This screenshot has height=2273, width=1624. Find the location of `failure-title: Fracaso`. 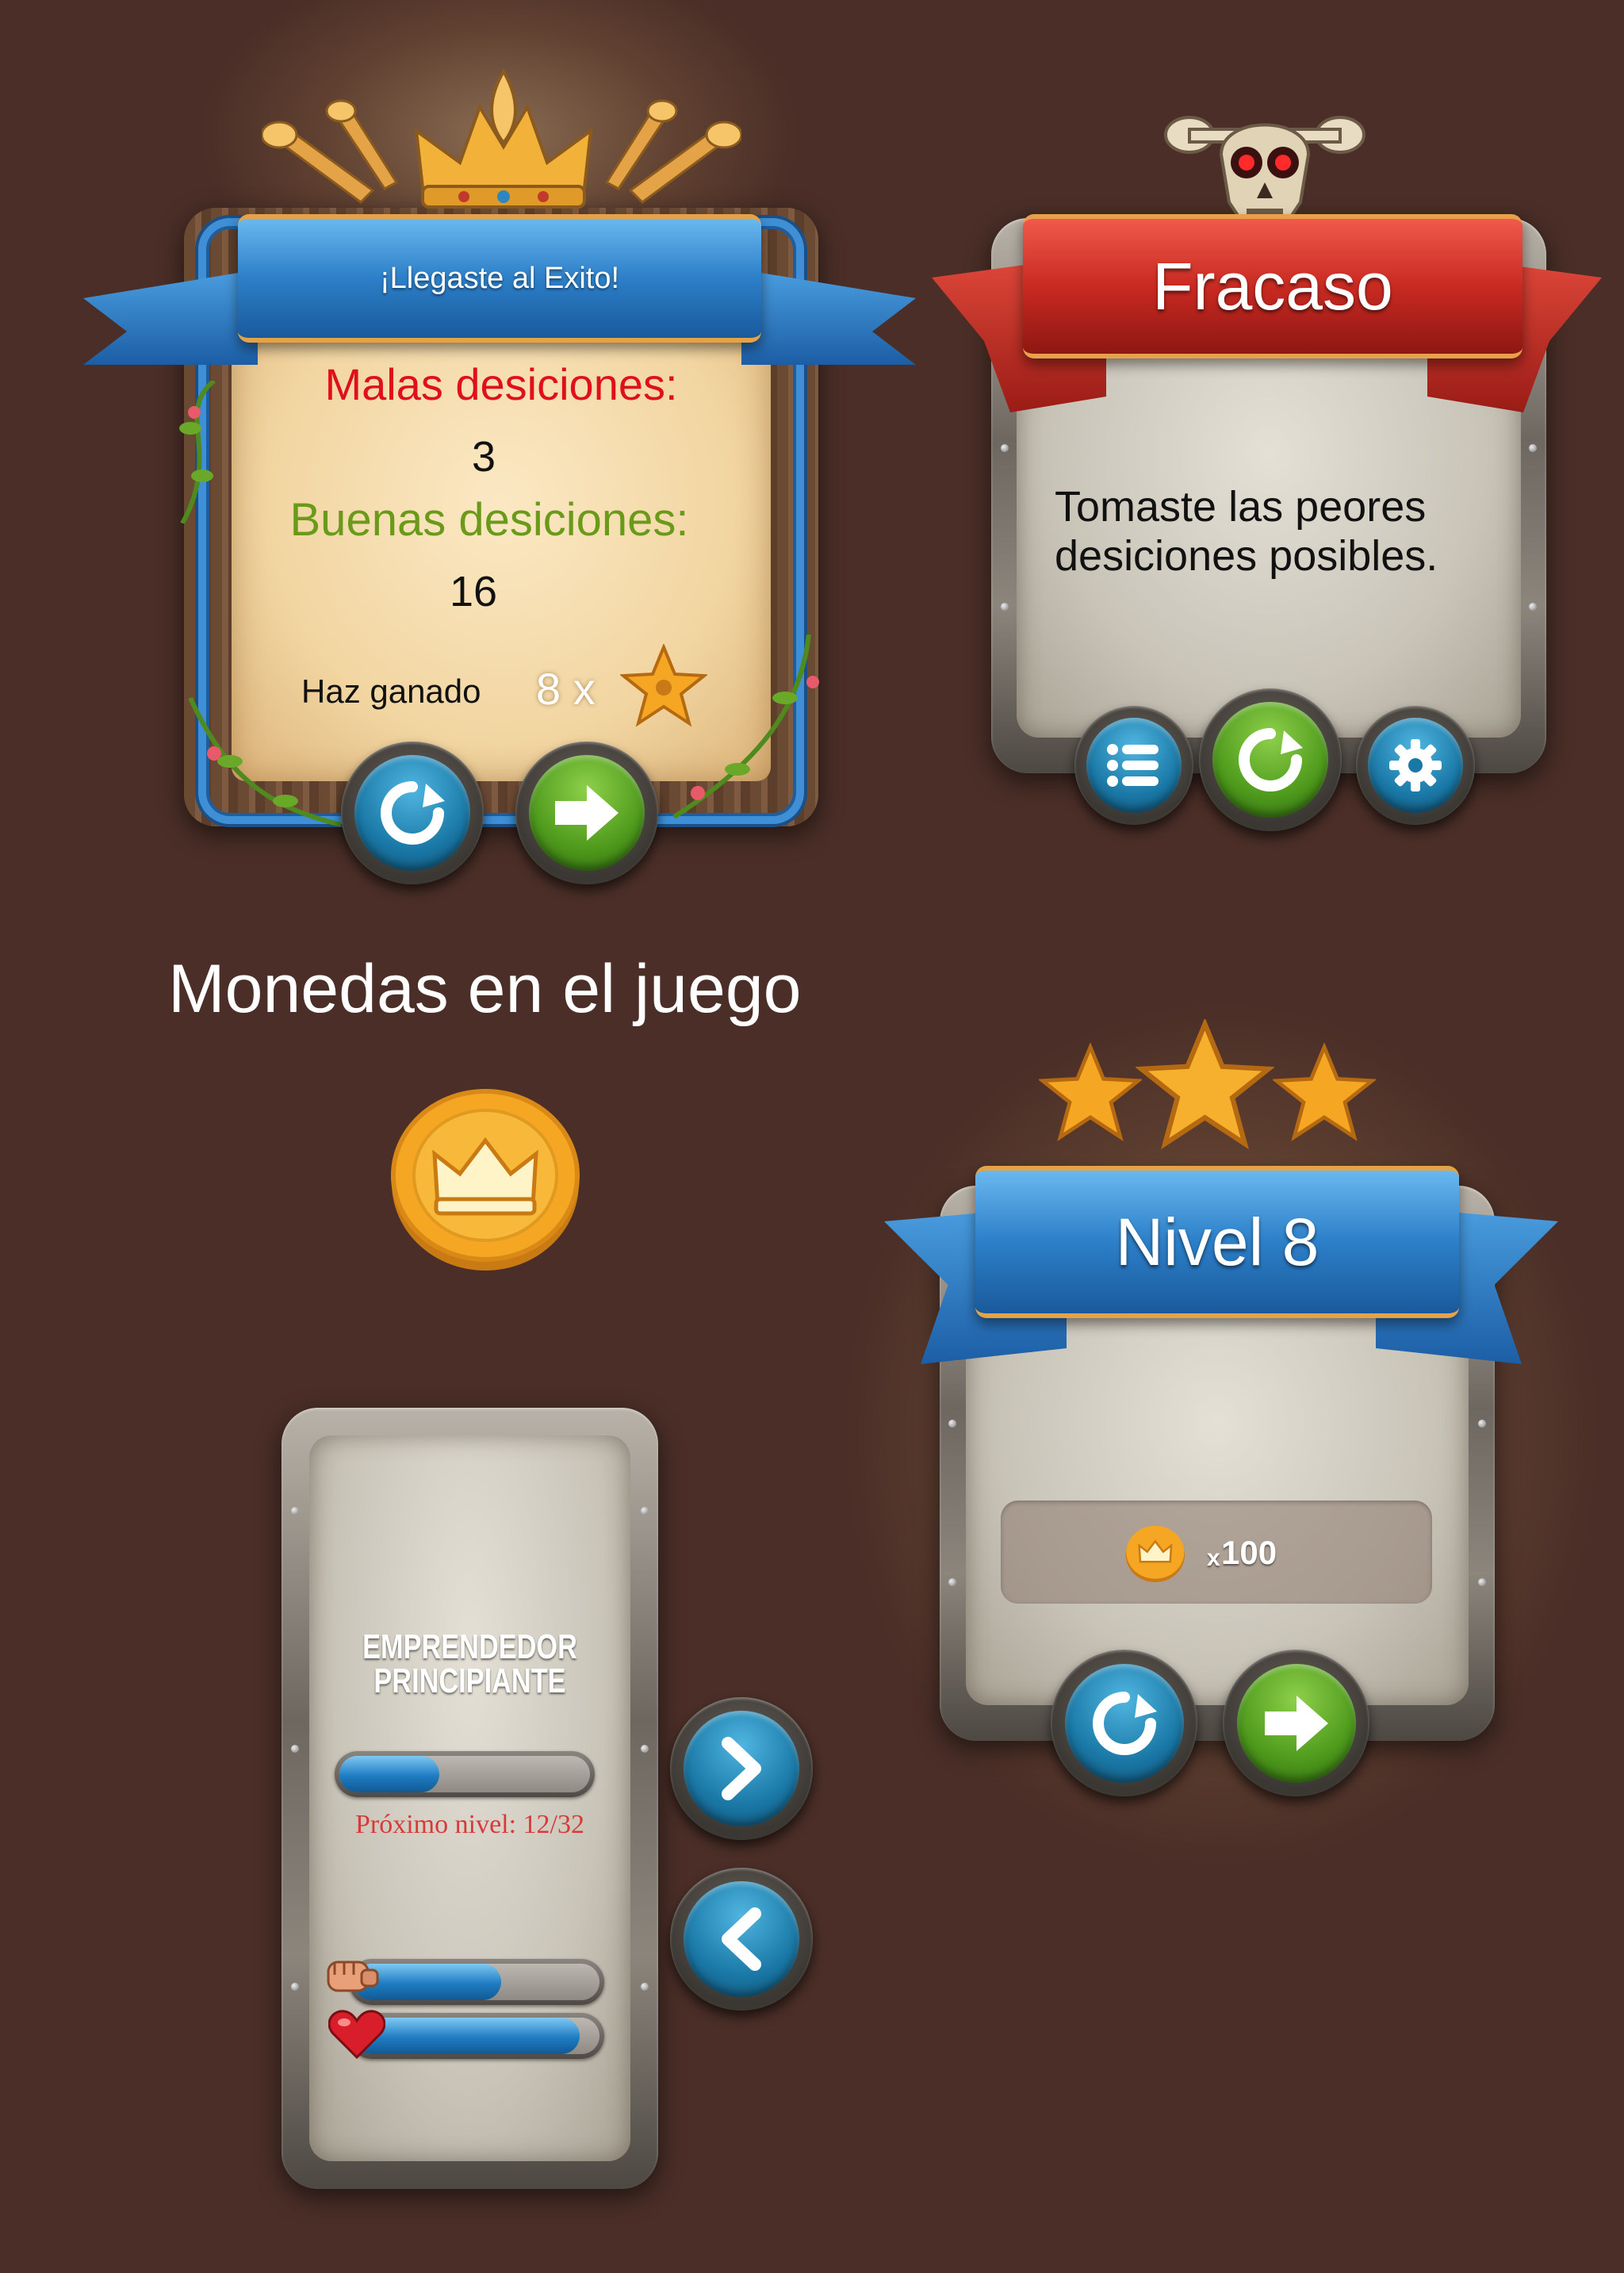

failure-title: Fracaso is located at coordinates (1272, 286).